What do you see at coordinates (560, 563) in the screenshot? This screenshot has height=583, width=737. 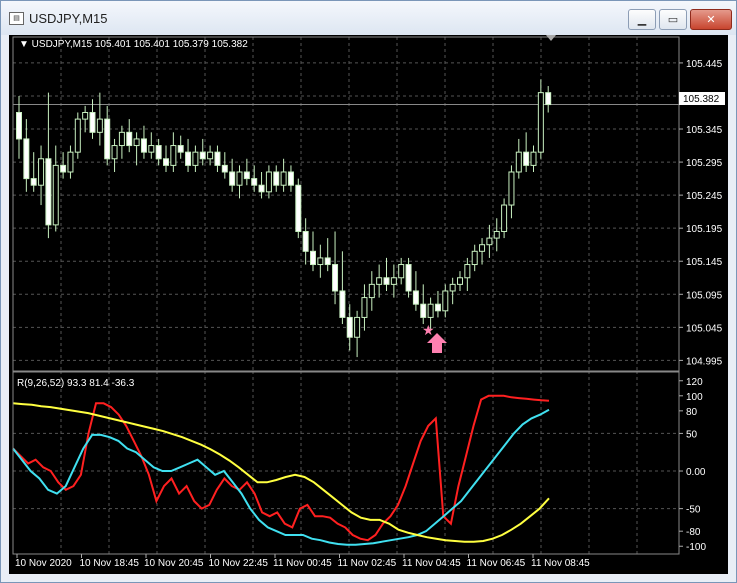 I see `time-tick-label: 11 Nov 08:45` at bounding box center [560, 563].